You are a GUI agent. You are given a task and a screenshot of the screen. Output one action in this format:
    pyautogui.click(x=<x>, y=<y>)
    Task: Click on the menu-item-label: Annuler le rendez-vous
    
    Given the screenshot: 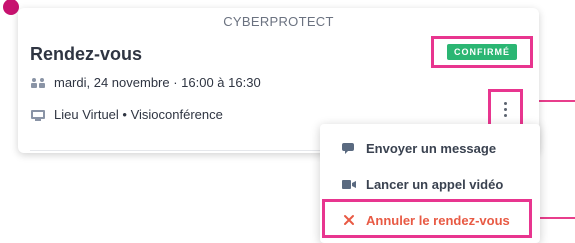 What is the action you would take?
    pyautogui.click(x=438, y=220)
    